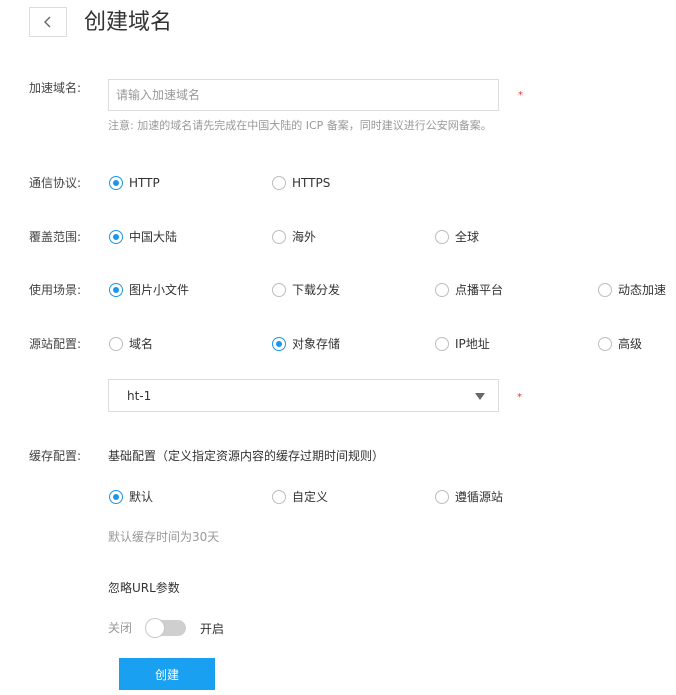 This screenshot has height=695, width=676. I want to click on origin-radio-domain: 域名, so click(131, 344).